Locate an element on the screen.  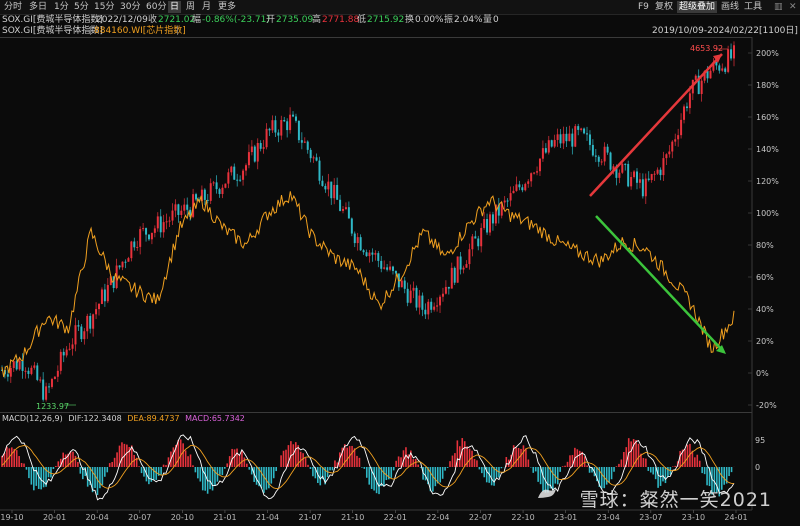
red-trend-arrow is located at coordinates (656, 125).